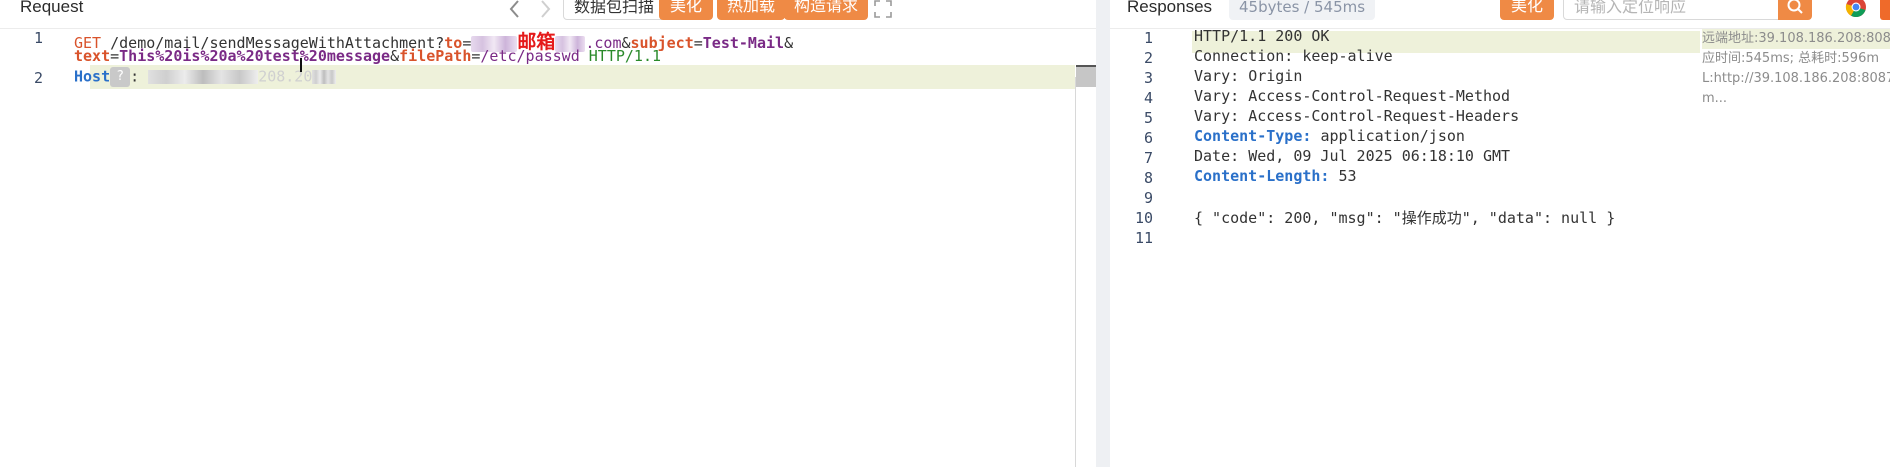  I want to click on header-value: Access-Control-Request-Method, so click(1379, 96).